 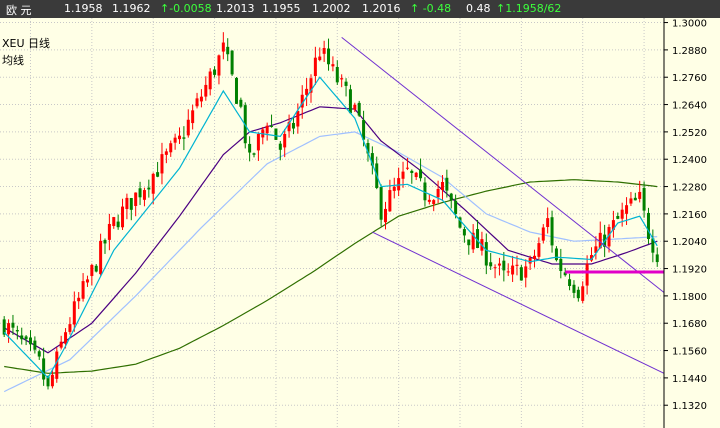 What do you see at coordinates (26, 43) in the screenshot?
I see `symbol-label: XEU 日线` at bounding box center [26, 43].